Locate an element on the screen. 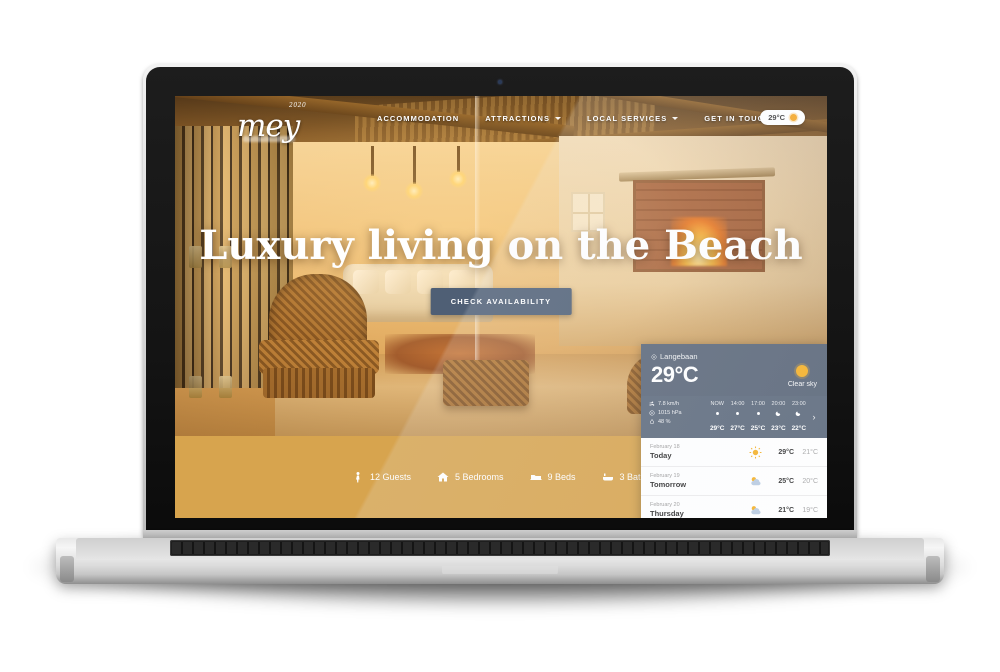 This screenshot has height=672, width=1000. laptop-foot-left is located at coordinates (67, 569).